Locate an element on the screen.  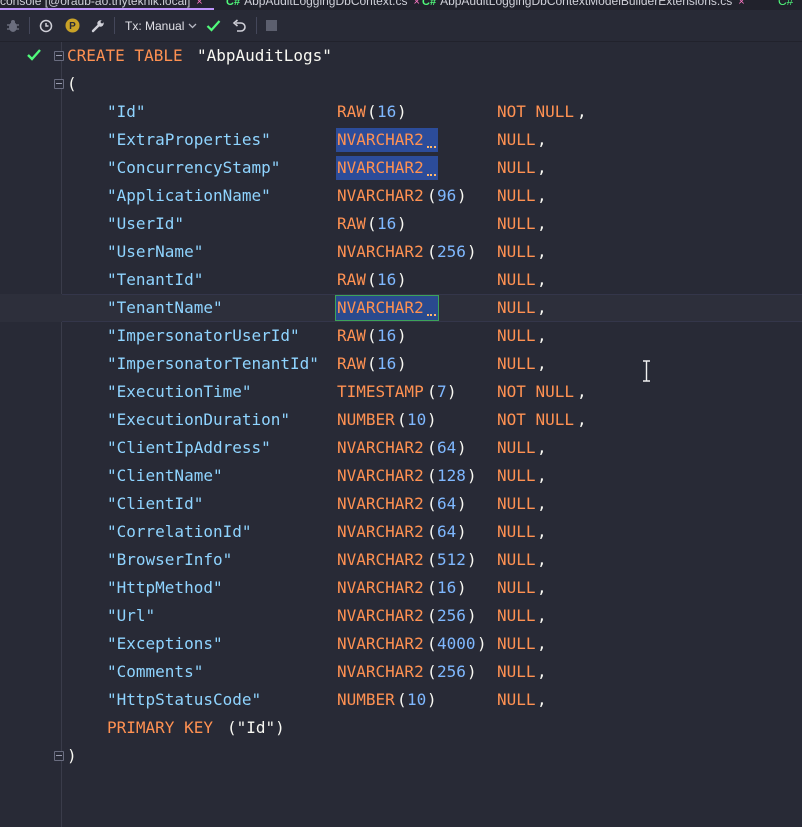
column-size: 10 is located at coordinates (417, 699).